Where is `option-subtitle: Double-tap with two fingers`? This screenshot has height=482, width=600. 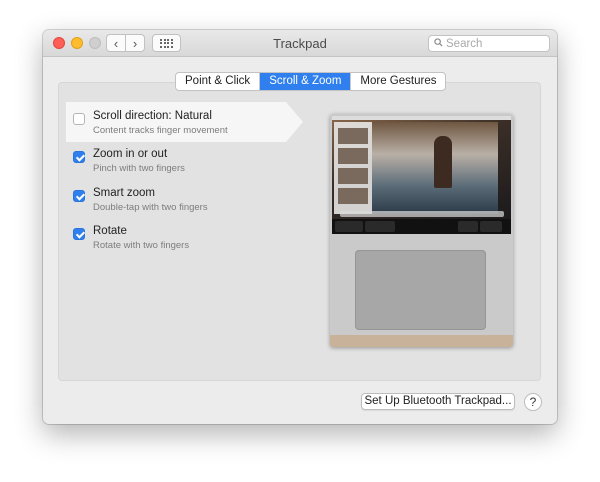 option-subtitle: Double-tap with two fingers is located at coordinates (150, 207).